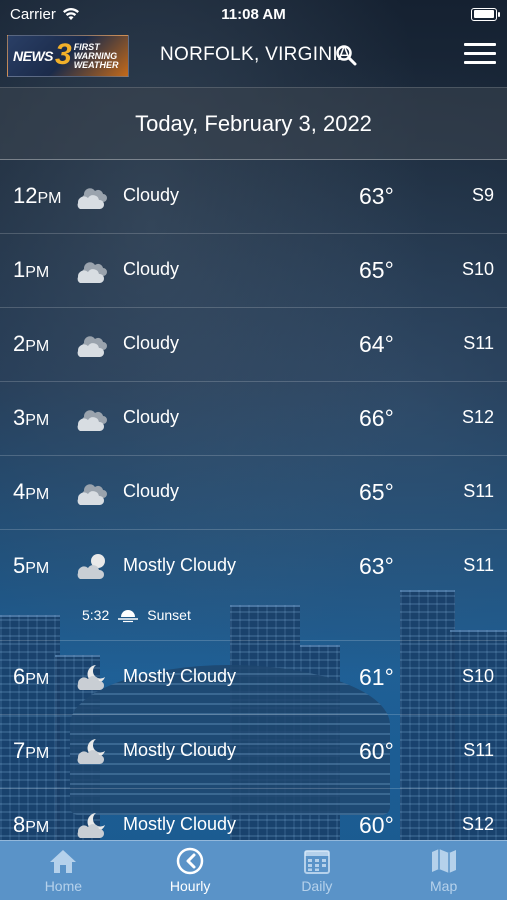 The image size is (507, 900). What do you see at coordinates (31, 491) in the screenshot?
I see `hour-label: 4PM` at bounding box center [31, 491].